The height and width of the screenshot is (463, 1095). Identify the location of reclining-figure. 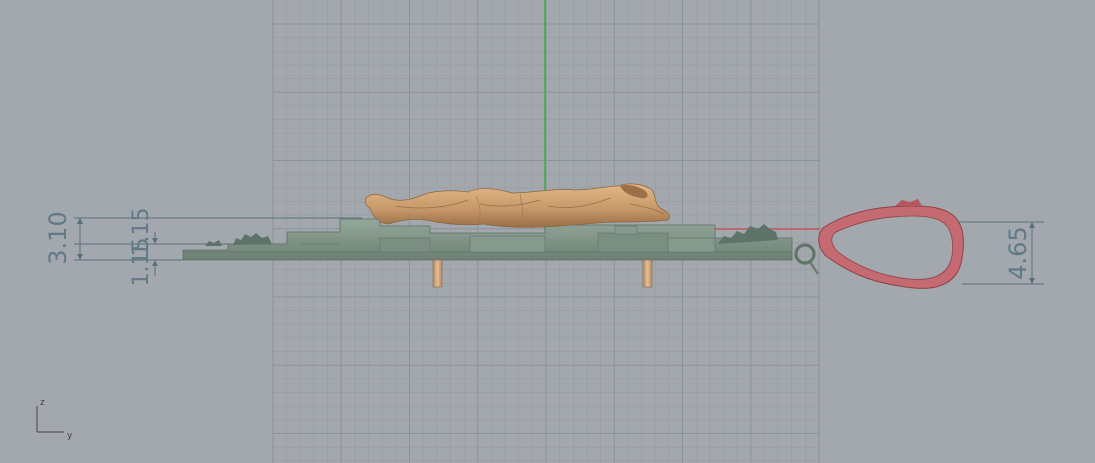
(517, 205).